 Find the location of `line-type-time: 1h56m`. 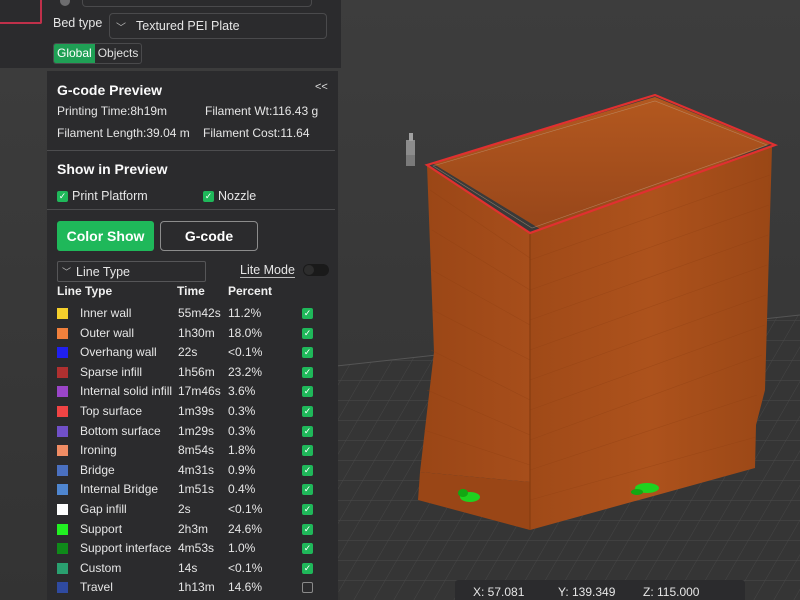

line-type-time: 1h56m is located at coordinates (196, 371).